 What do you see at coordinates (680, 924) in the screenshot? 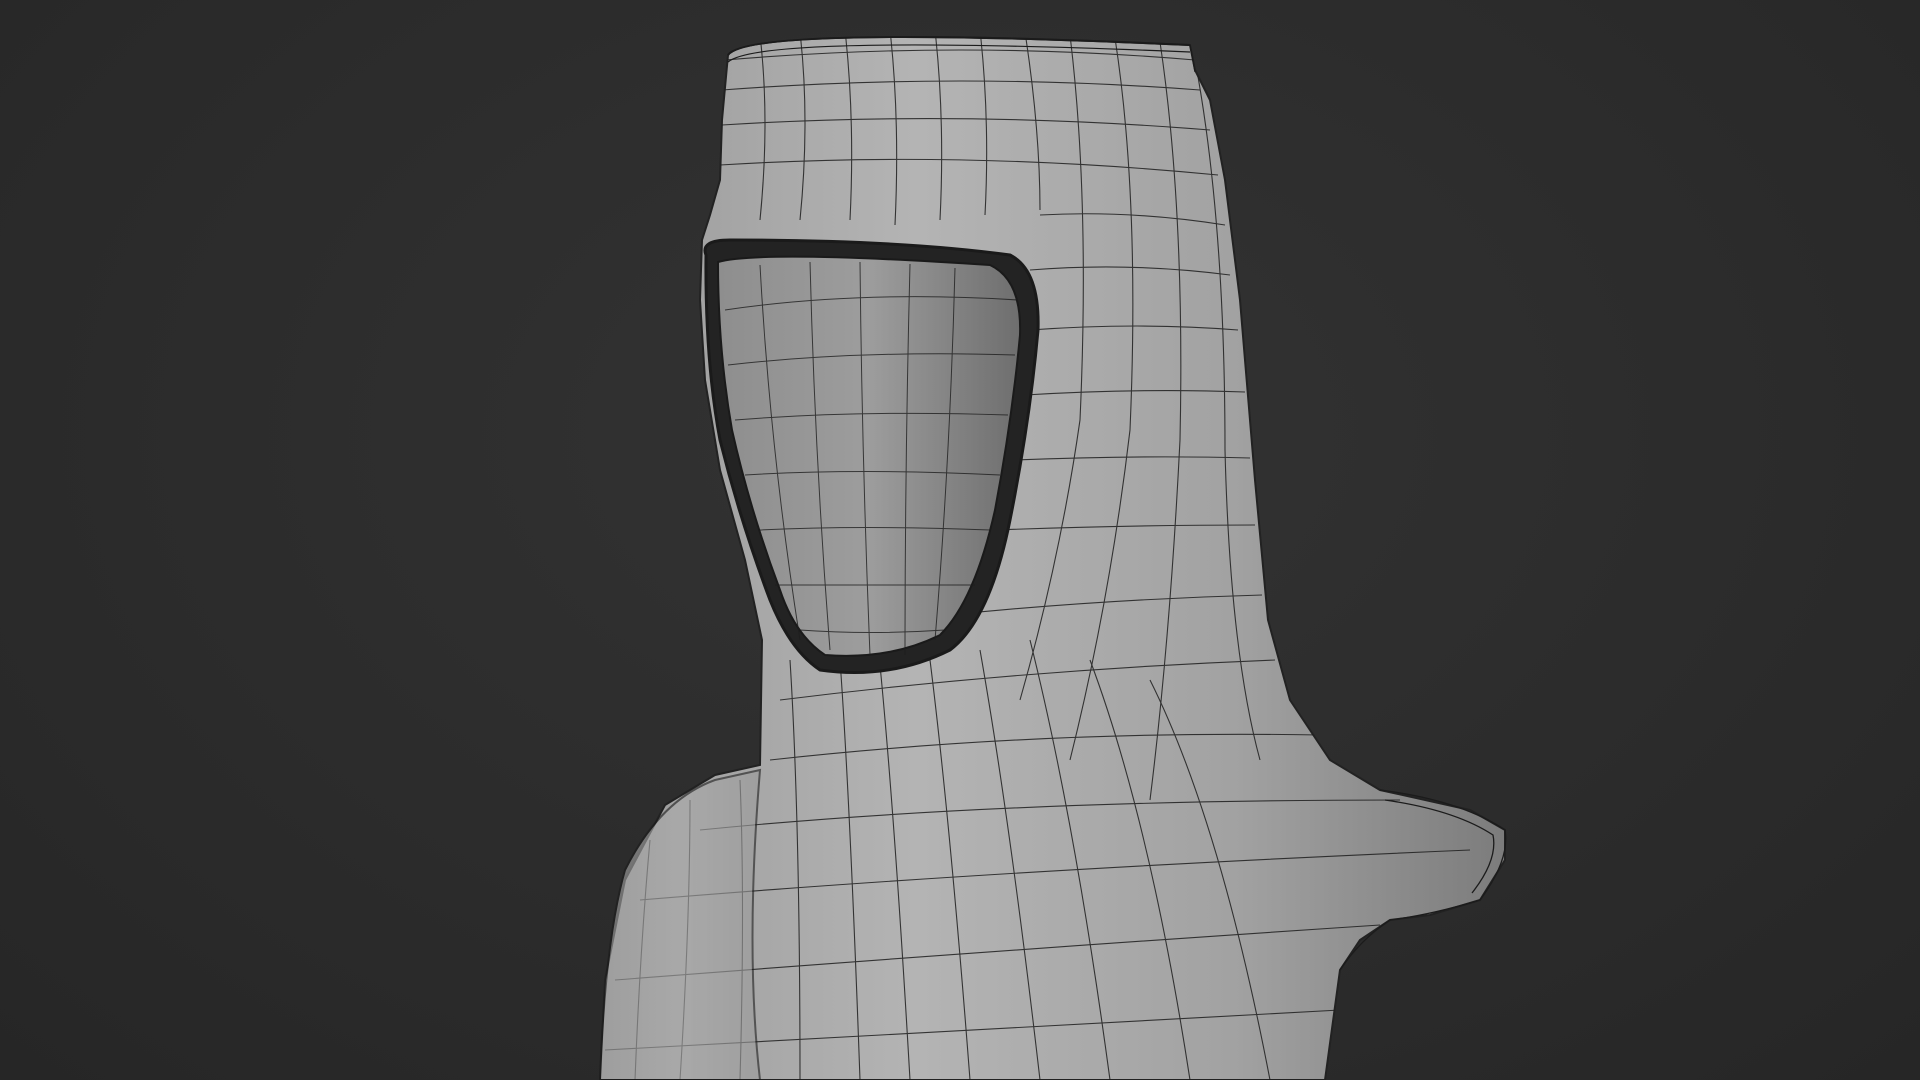
I see `collar-front` at bounding box center [680, 924].